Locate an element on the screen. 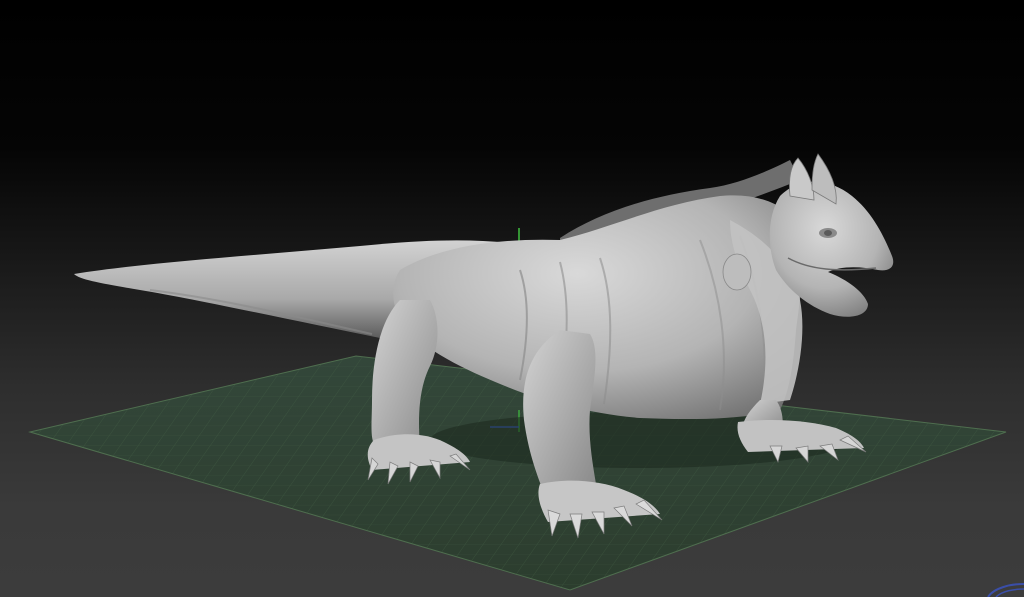 This screenshot has height=597, width=1024. model-horn-left is located at coordinates (802, 179).